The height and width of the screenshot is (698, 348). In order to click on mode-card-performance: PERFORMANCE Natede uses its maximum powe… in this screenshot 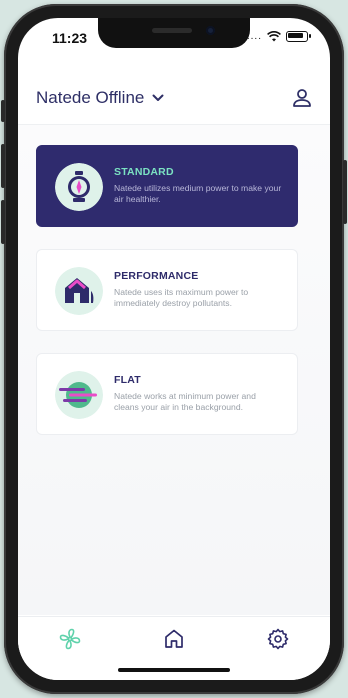, I will do `click(167, 290)`.